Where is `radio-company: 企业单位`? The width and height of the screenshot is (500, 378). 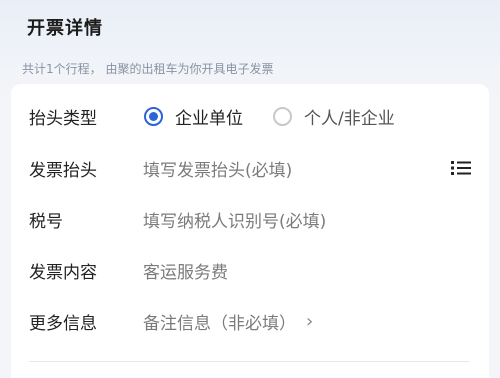
radio-company: 企业单位 is located at coordinates (193, 116).